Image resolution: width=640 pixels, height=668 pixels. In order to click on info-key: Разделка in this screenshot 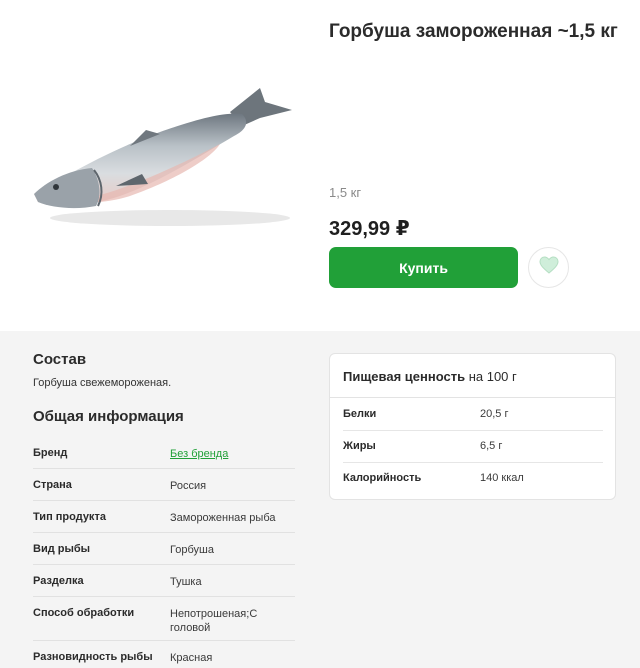, I will do `click(58, 581)`.